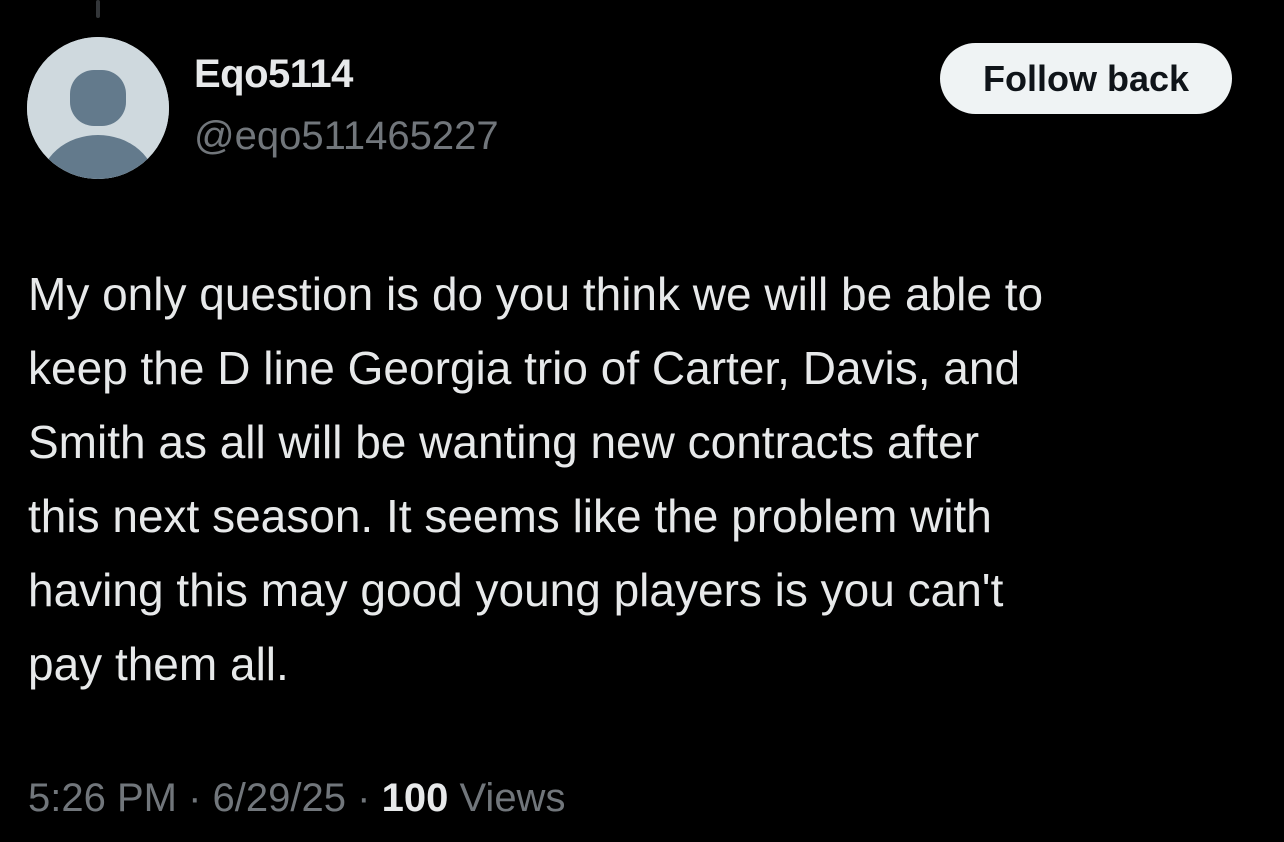 Image resolution: width=1284 pixels, height=842 pixels. What do you see at coordinates (1086, 78) in the screenshot?
I see `follow-back-button: Follow back` at bounding box center [1086, 78].